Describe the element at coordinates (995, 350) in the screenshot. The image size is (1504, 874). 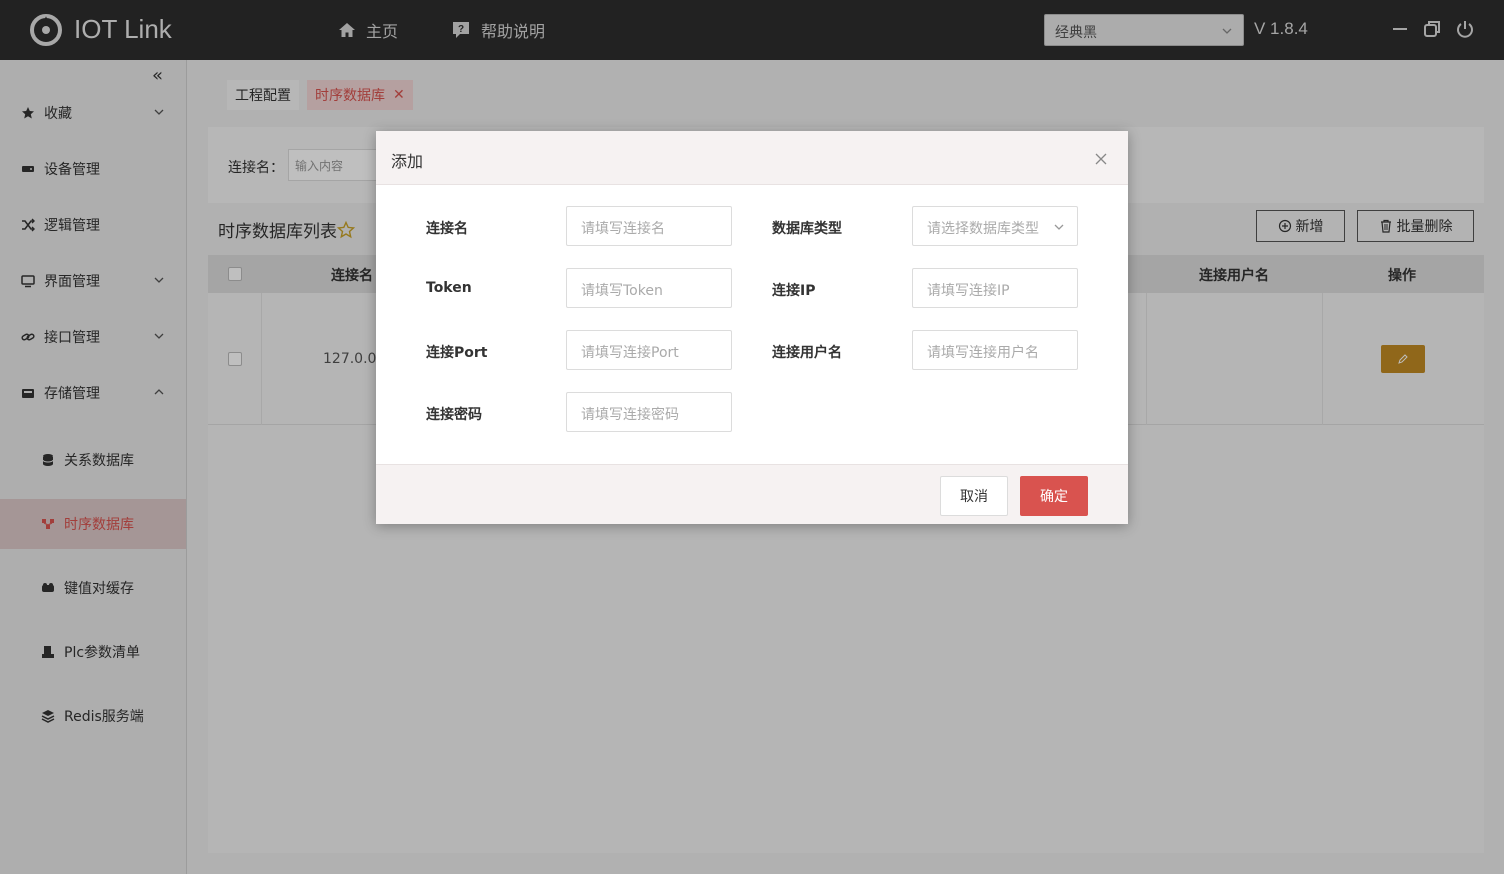
I see `username-field: 请填写连接用户名` at that location.